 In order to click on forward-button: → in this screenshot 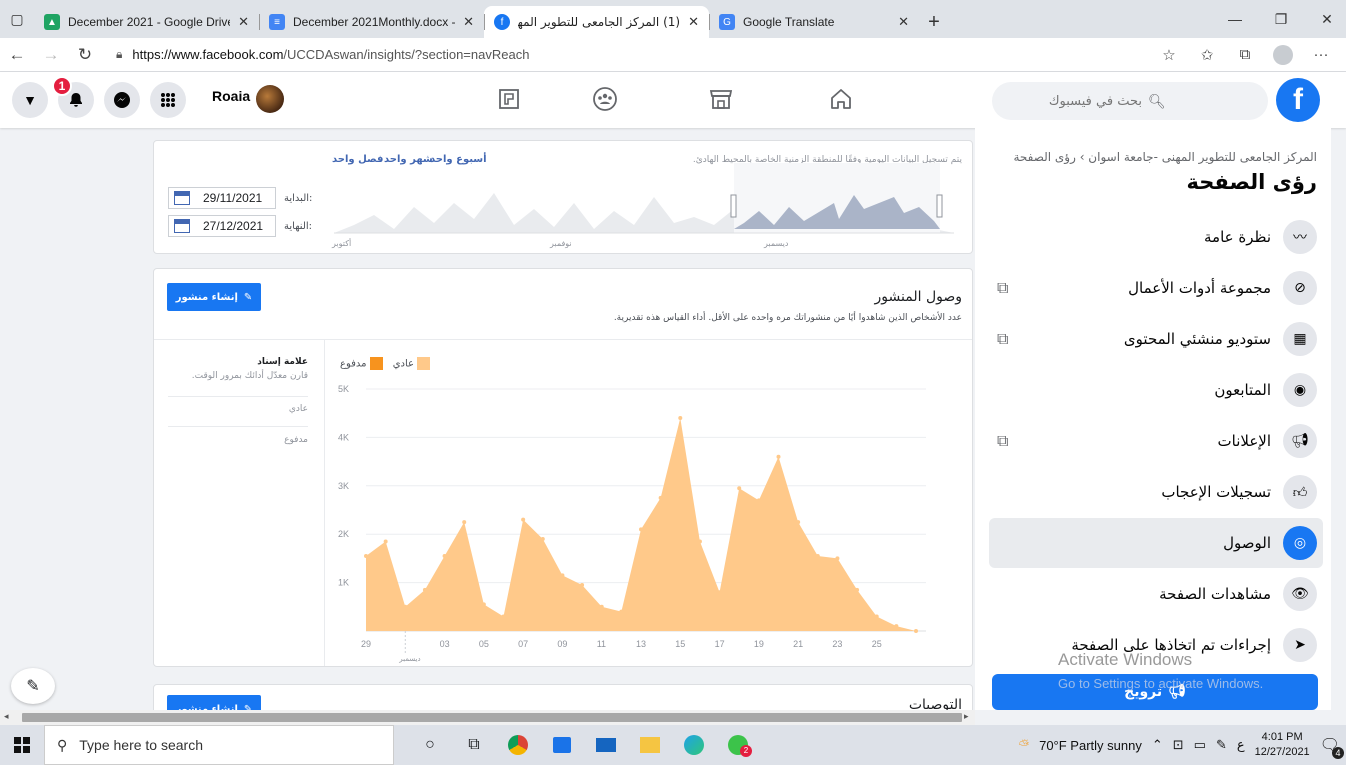, I will do `click(51, 55)`.